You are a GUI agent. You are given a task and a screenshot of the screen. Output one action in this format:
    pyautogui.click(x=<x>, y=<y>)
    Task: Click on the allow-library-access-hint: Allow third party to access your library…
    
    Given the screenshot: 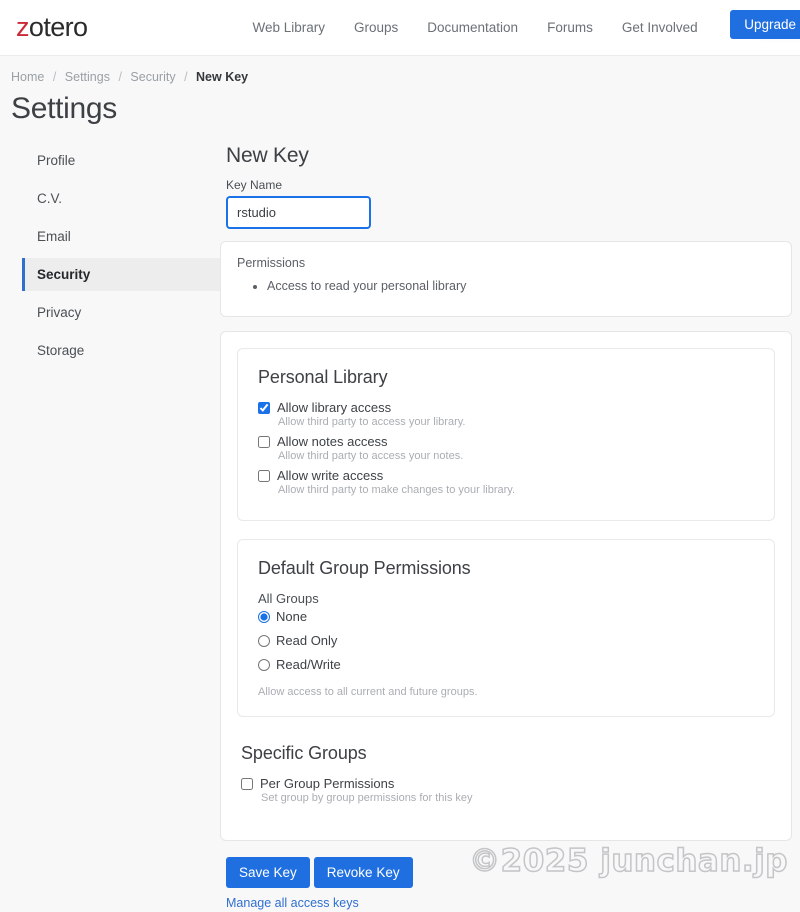 What is the action you would take?
    pyautogui.click(x=372, y=422)
    